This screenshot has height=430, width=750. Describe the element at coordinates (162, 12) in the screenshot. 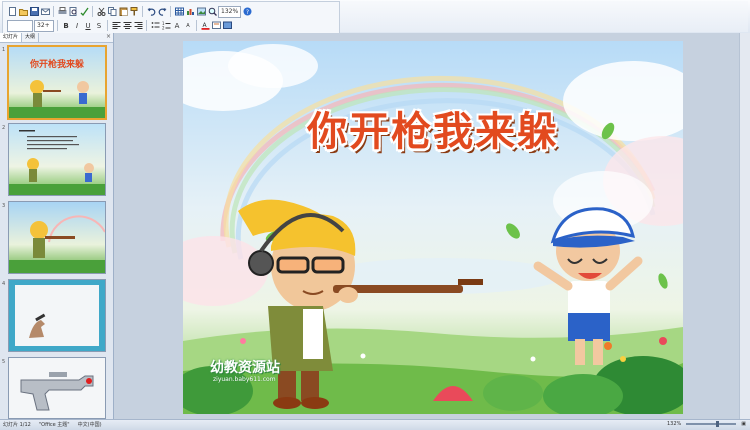

I see `redo-icon` at that location.